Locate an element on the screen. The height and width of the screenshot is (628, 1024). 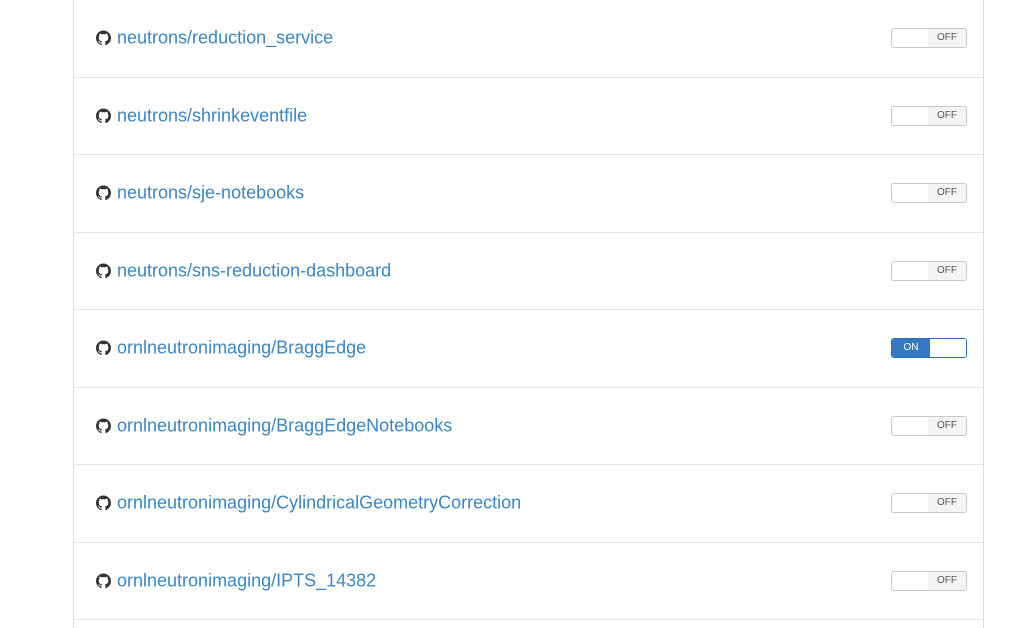
repository-link: ornlneutronimaging/BraggEdgeNotebooks is located at coordinates (274, 425).